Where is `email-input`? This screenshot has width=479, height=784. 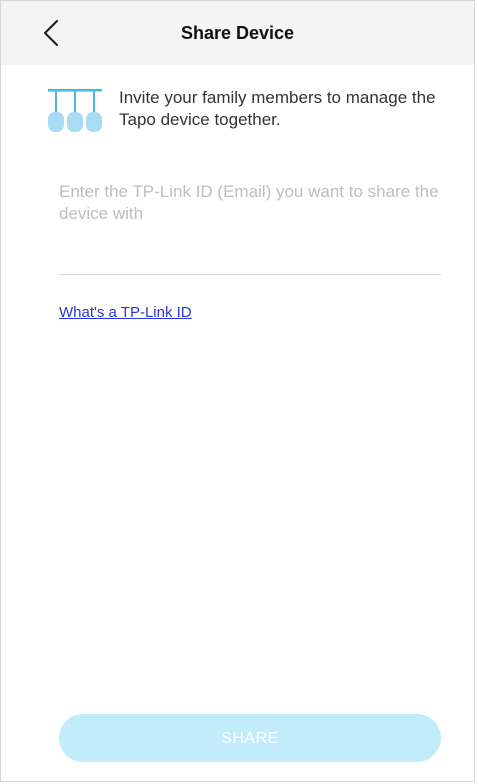
email-input is located at coordinates (250, 216).